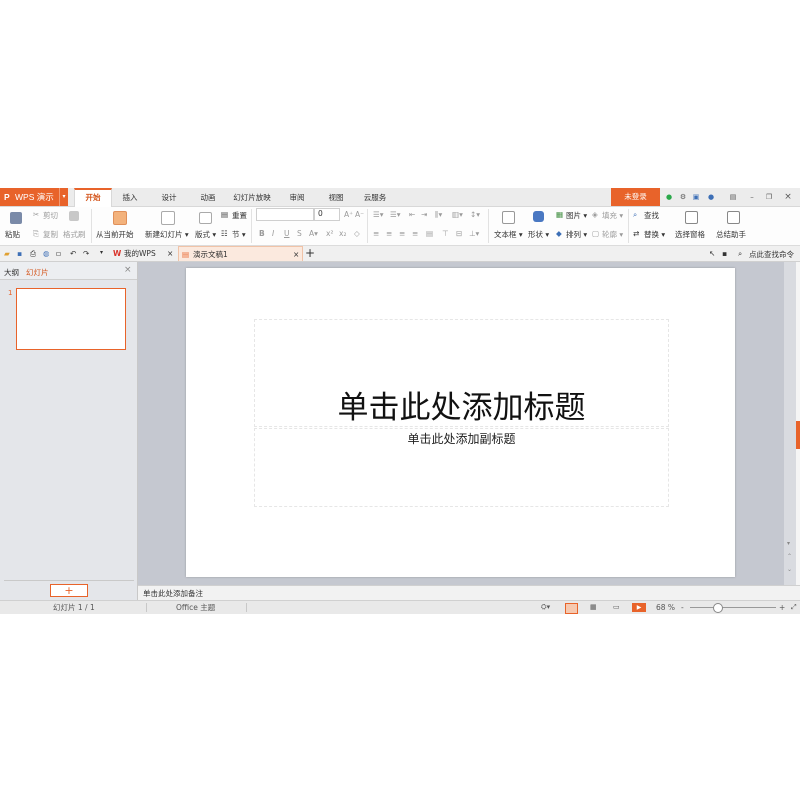  I want to click on zoom-out-button: -, so click(682, 607).